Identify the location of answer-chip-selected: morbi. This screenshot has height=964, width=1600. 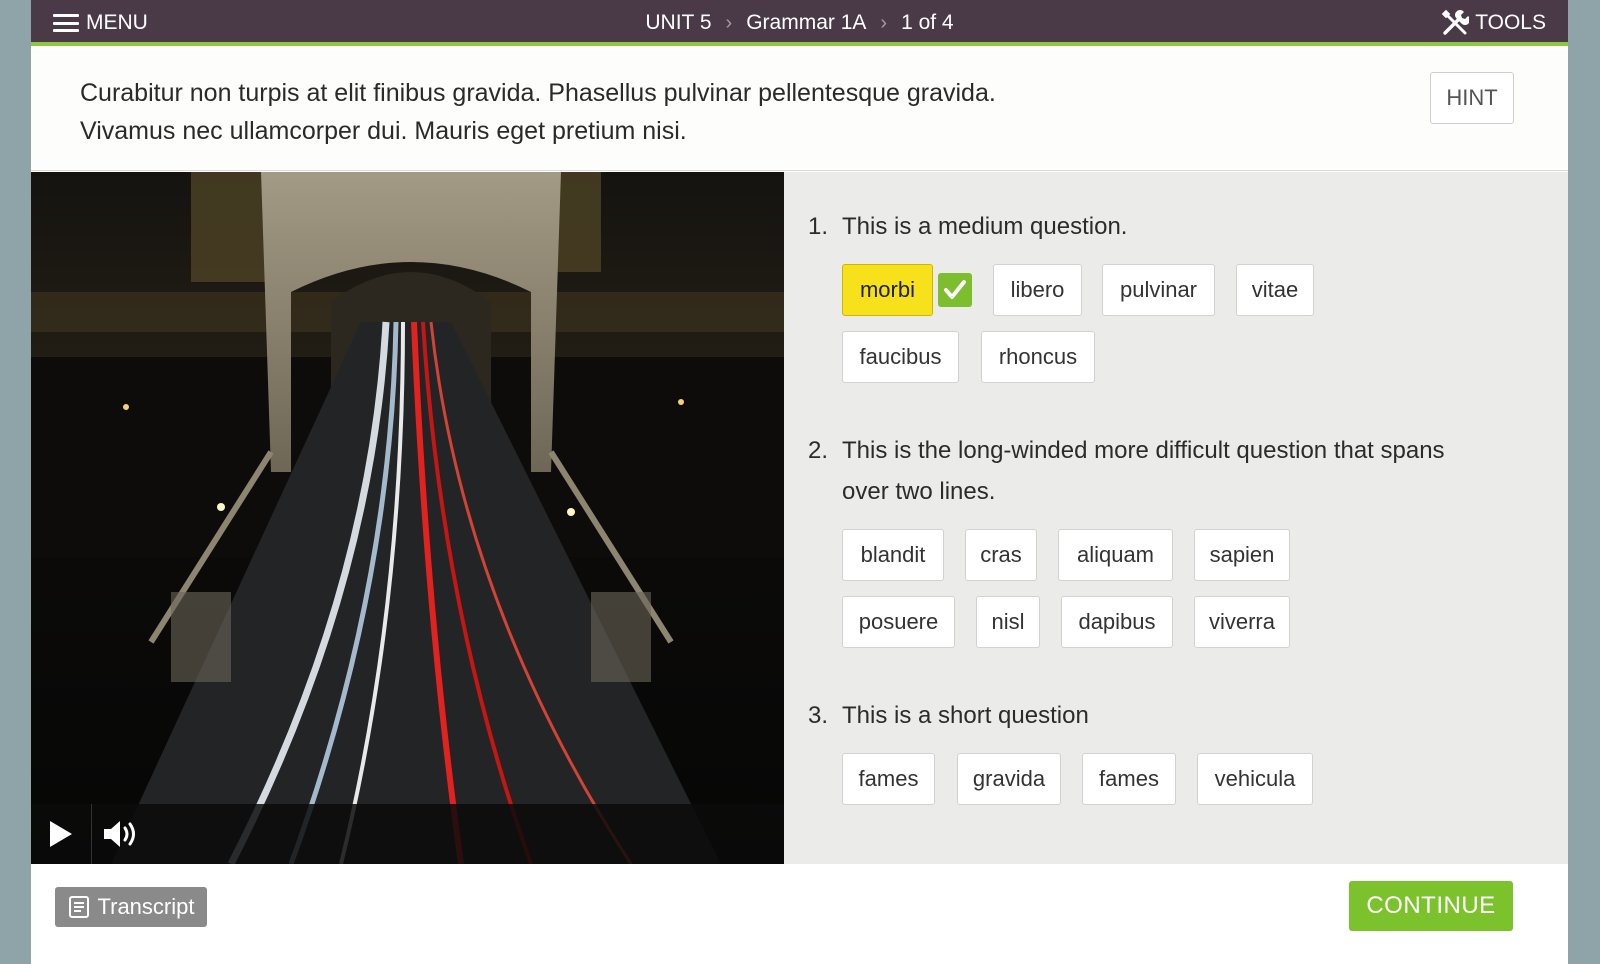
(887, 290).